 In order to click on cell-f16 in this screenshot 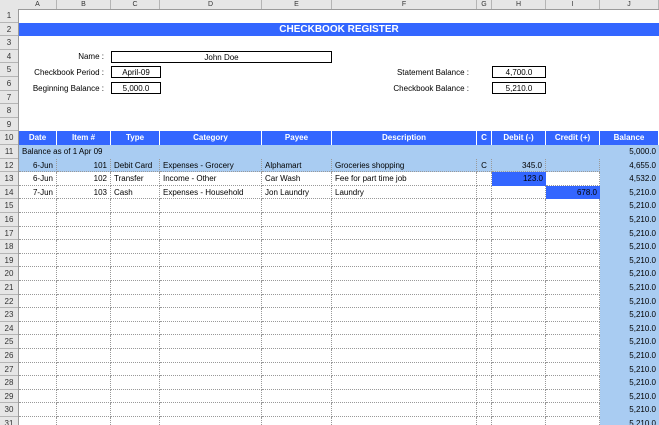, I will do `click(404, 220)`.